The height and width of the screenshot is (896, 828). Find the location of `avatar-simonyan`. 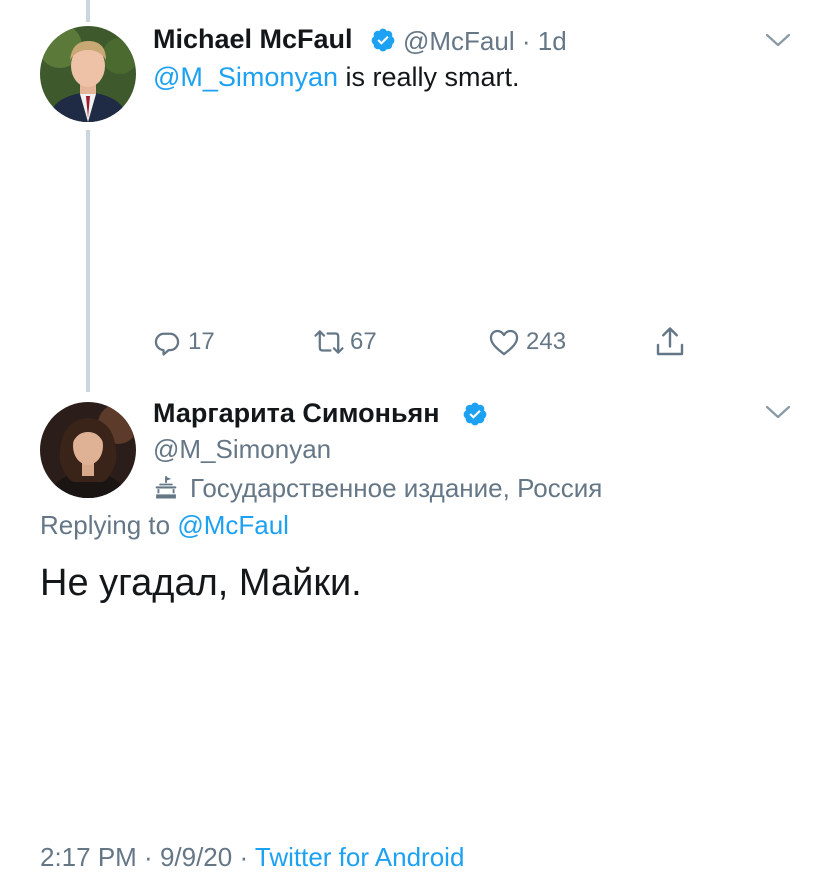

avatar-simonyan is located at coordinates (88, 450).